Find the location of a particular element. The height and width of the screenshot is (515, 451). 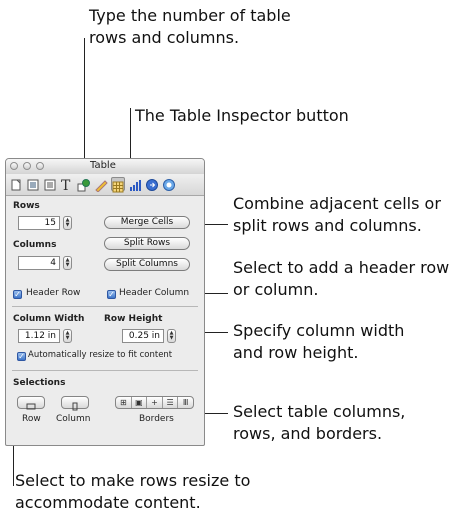

inspector-toolbar: T is located at coordinates (105, 185).